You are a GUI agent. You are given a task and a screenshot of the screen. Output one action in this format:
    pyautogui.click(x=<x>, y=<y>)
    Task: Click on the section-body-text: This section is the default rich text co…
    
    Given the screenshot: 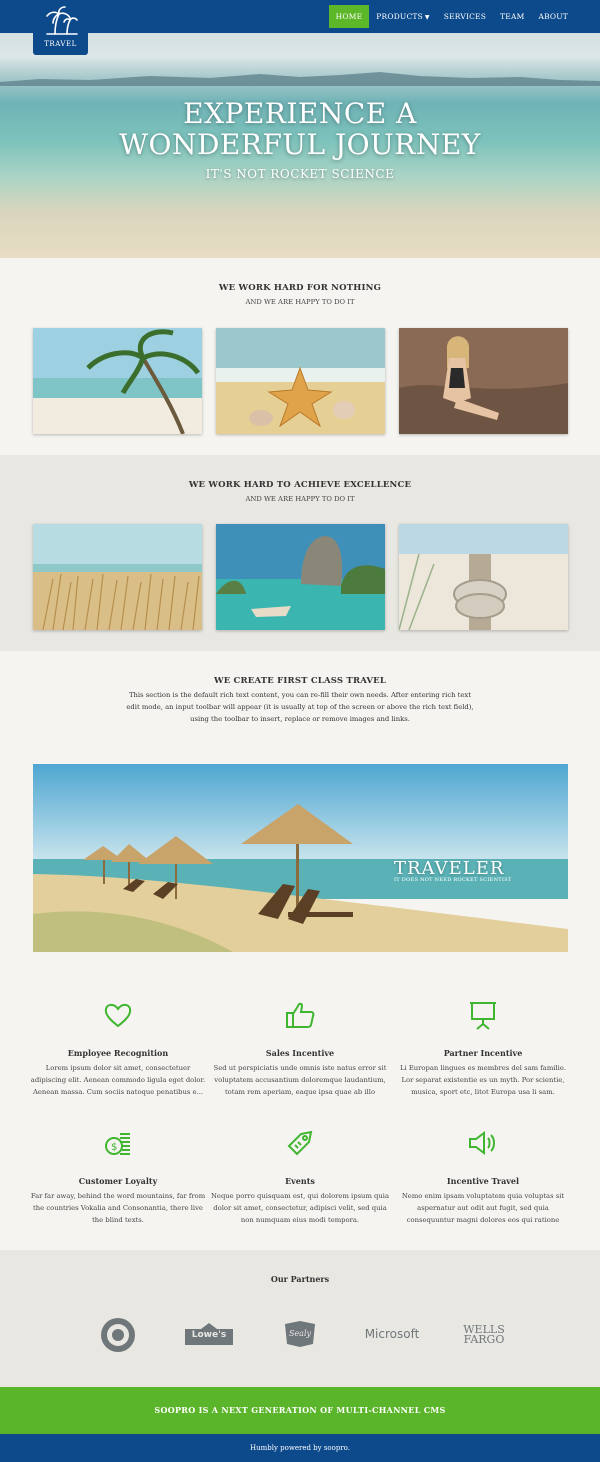 What is the action you would take?
    pyautogui.click(x=300, y=707)
    